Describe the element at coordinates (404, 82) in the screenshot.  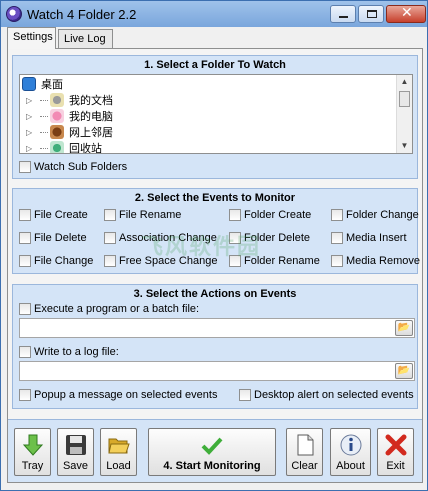
I see `scroll-up-icon: ▲` at that location.